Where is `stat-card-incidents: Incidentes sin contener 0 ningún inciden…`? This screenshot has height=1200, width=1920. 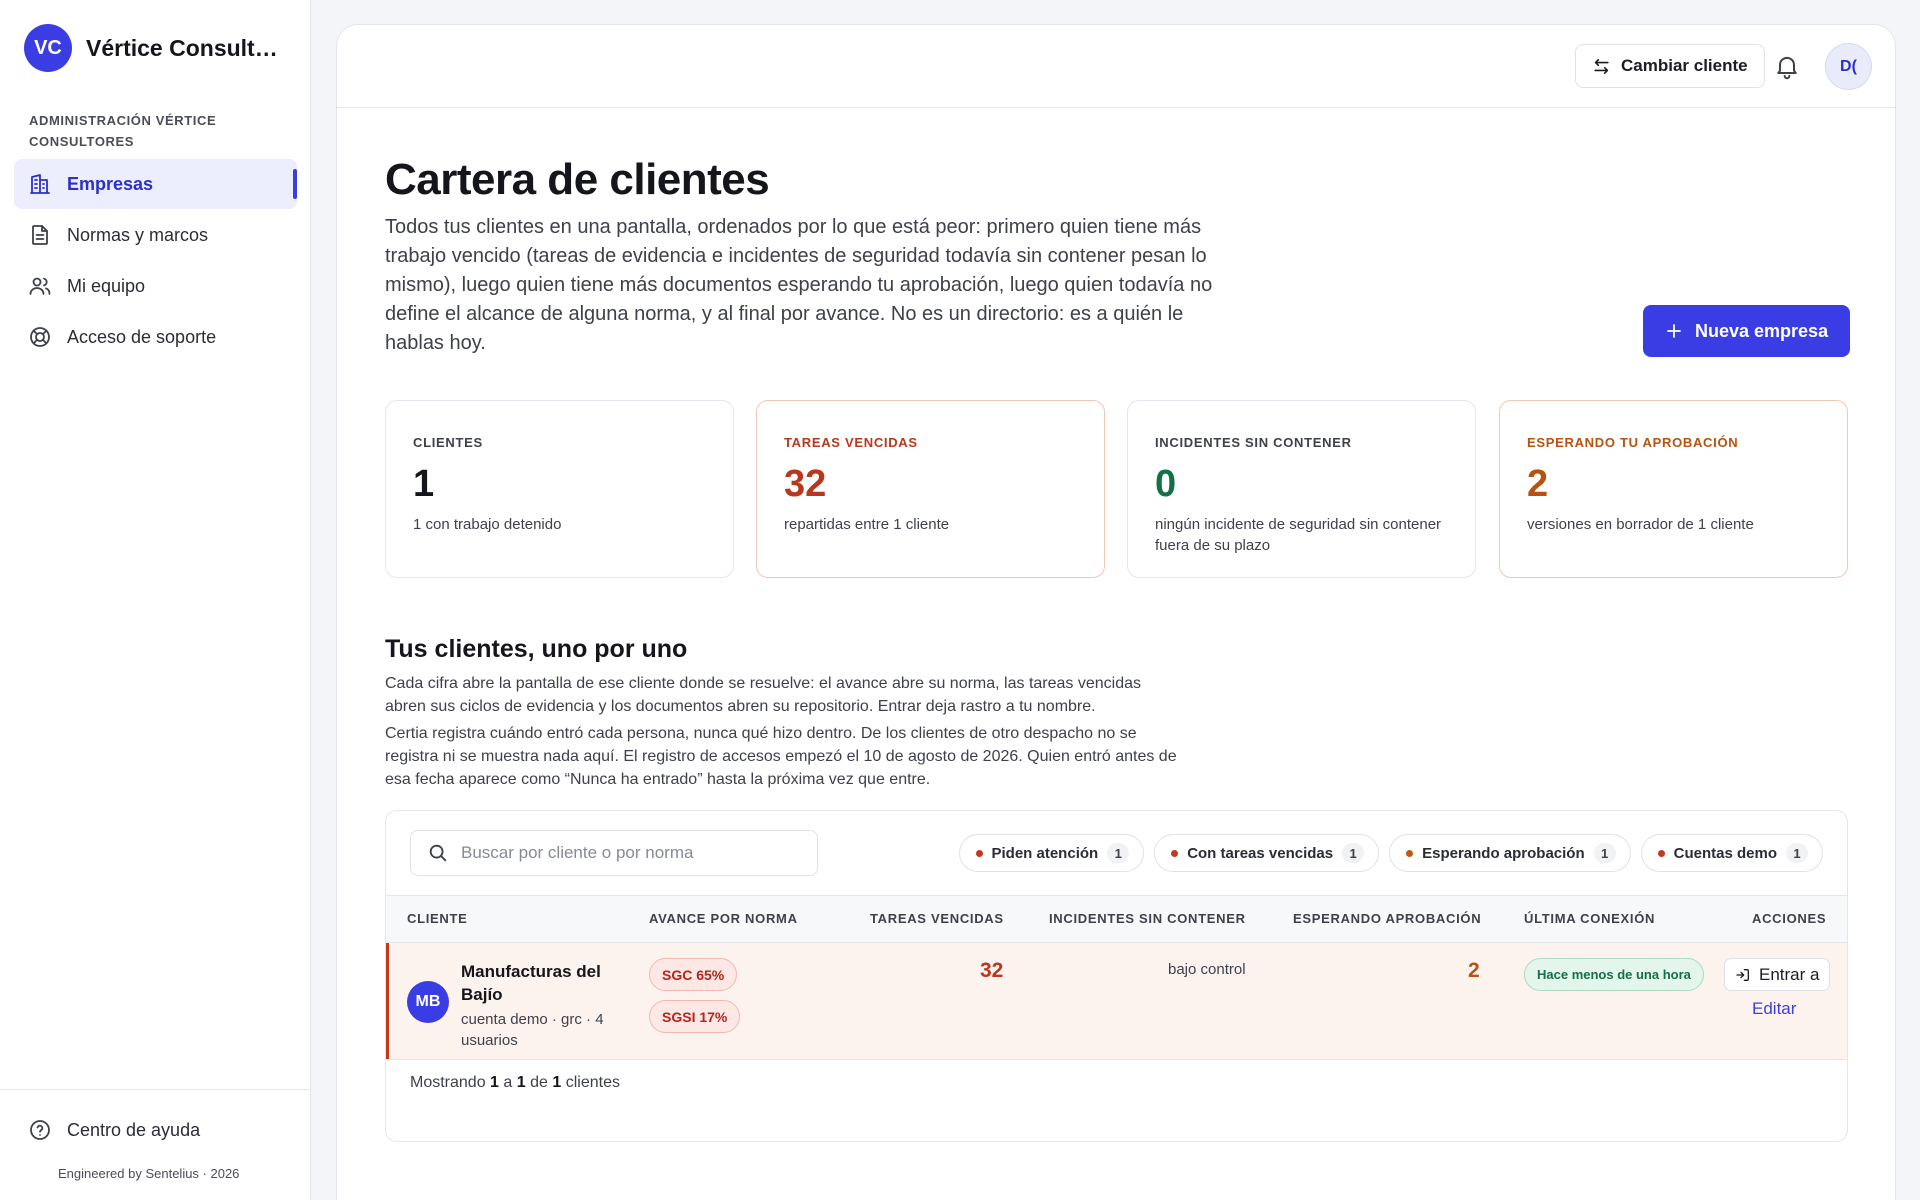 stat-card-incidents: Incidentes sin contener 0 ningún inciden… is located at coordinates (1301, 489).